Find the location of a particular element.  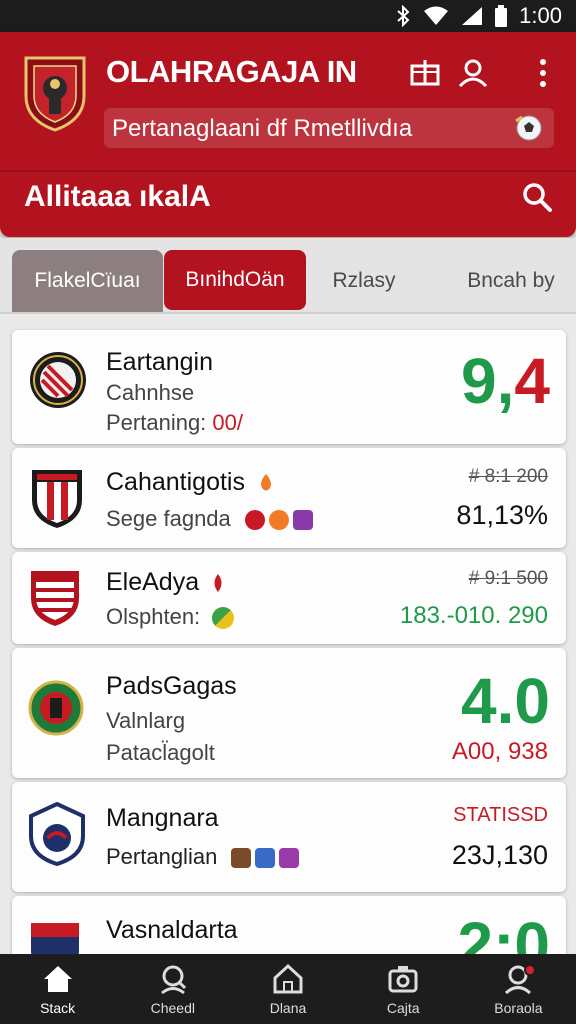

header-divider is located at coordinates (288, 171).